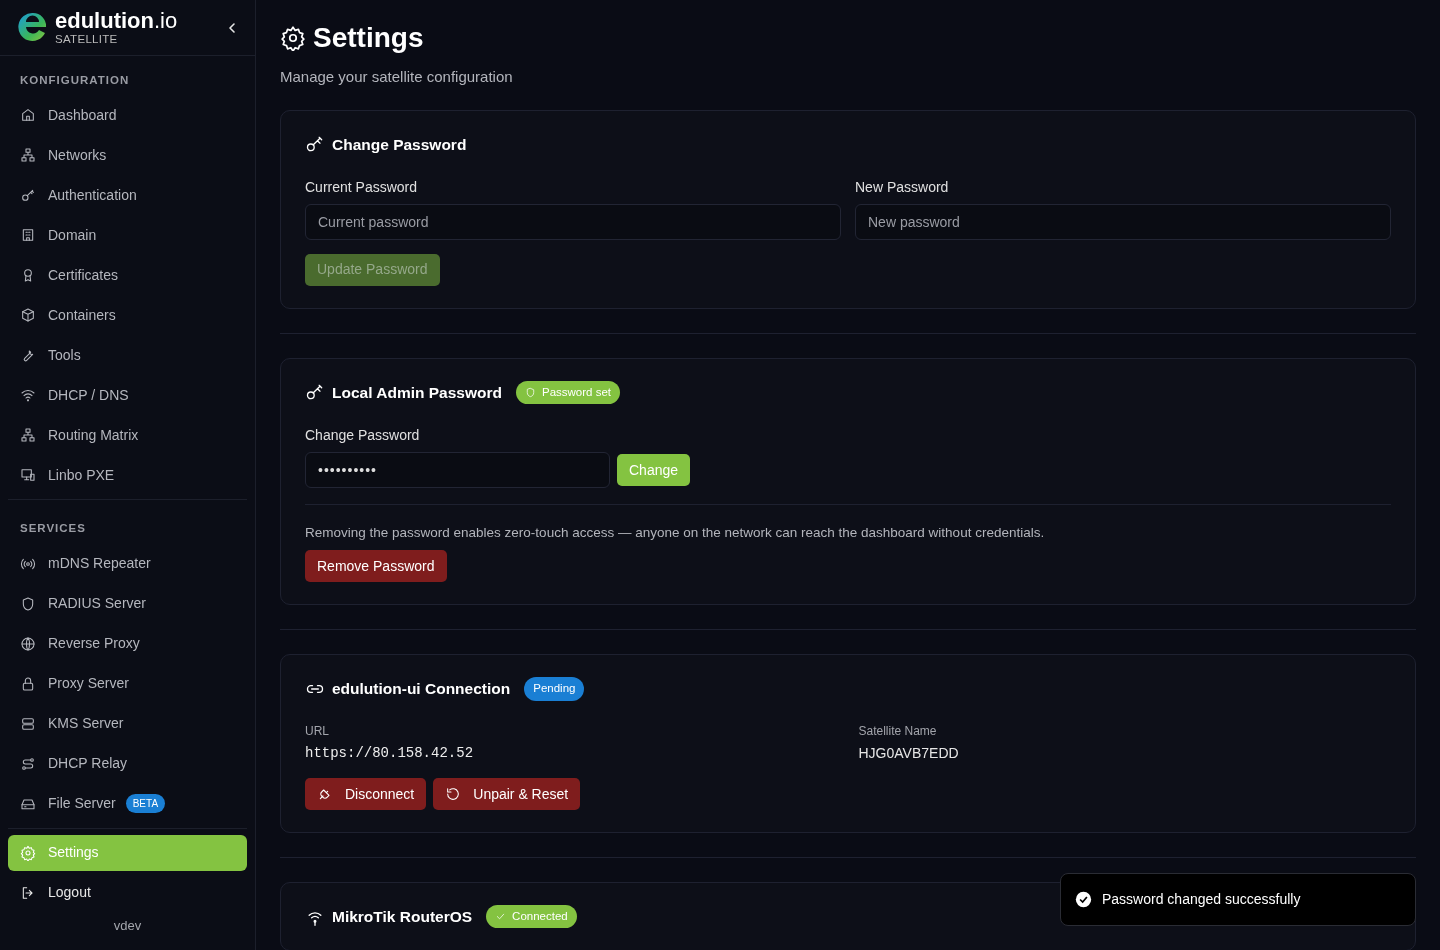 The image size is (1440, 950). What do you see at coordinates (909, 753) in the screenshot?
I see `satellite-name: HJG0AVB7EDD` at bounding box center [909, 753].